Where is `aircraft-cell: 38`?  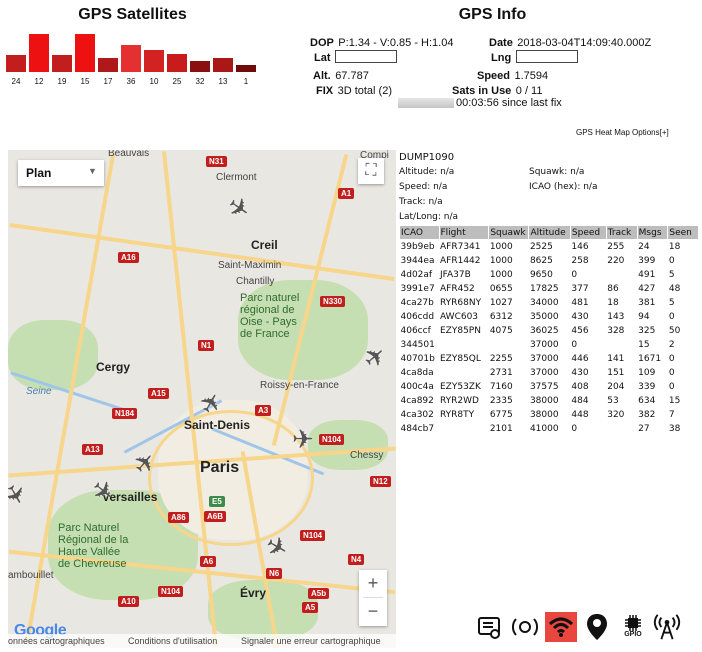
aircraft-cell: 38 is located at coordinates (674, 429).